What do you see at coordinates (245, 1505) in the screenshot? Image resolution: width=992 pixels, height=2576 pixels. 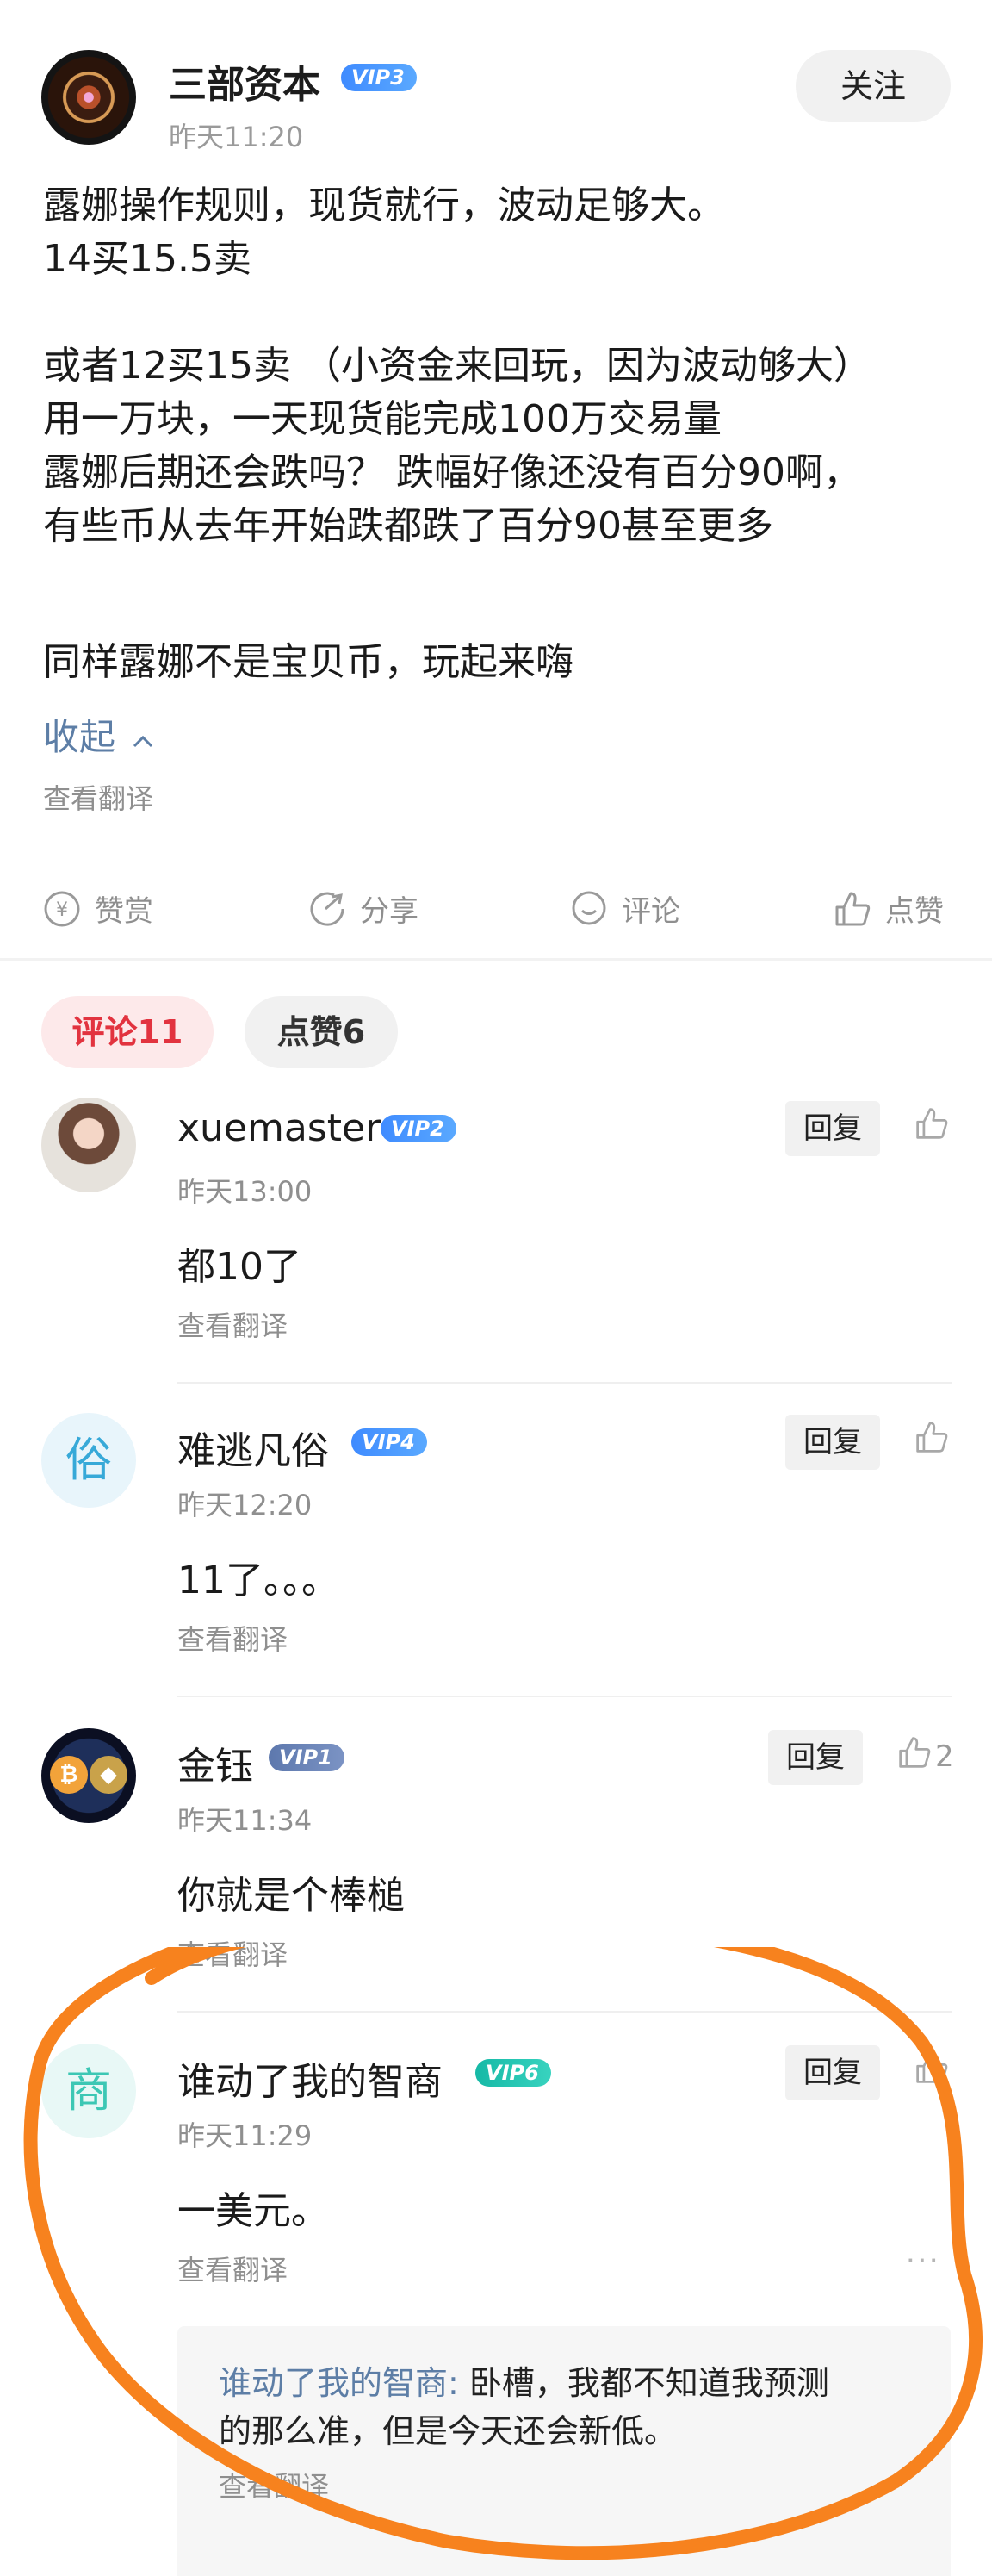 I see `comment-time: 昨天12:20` at bounding box center [245, 1505].